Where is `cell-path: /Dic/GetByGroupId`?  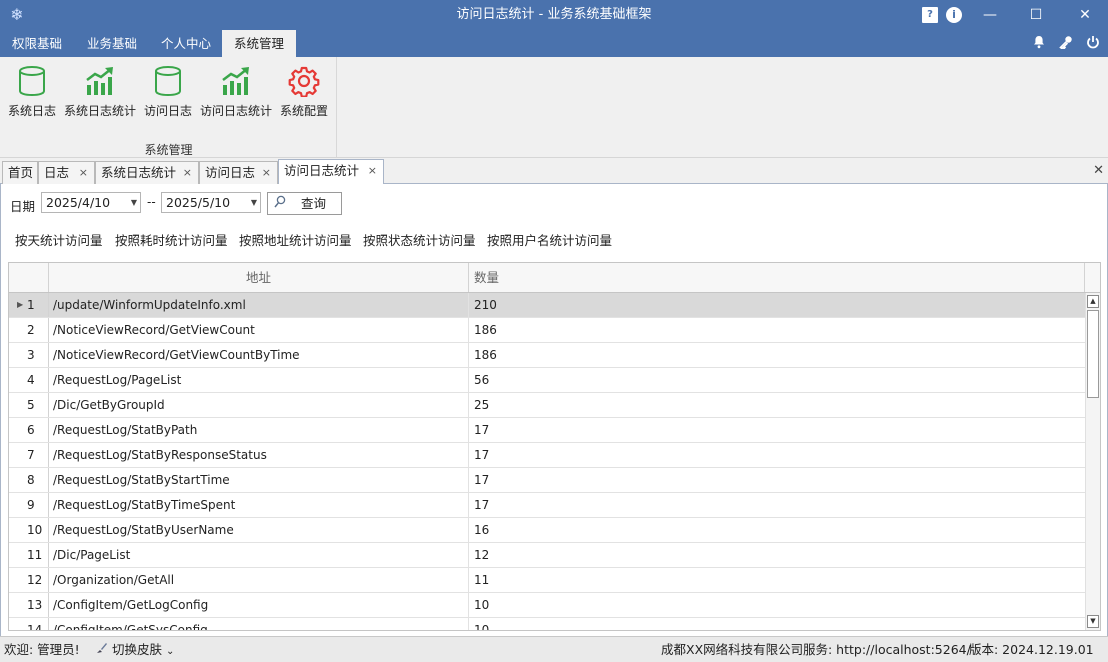 cell-path: /Dic/GetByGroupId is located at coordinates (259, 405).